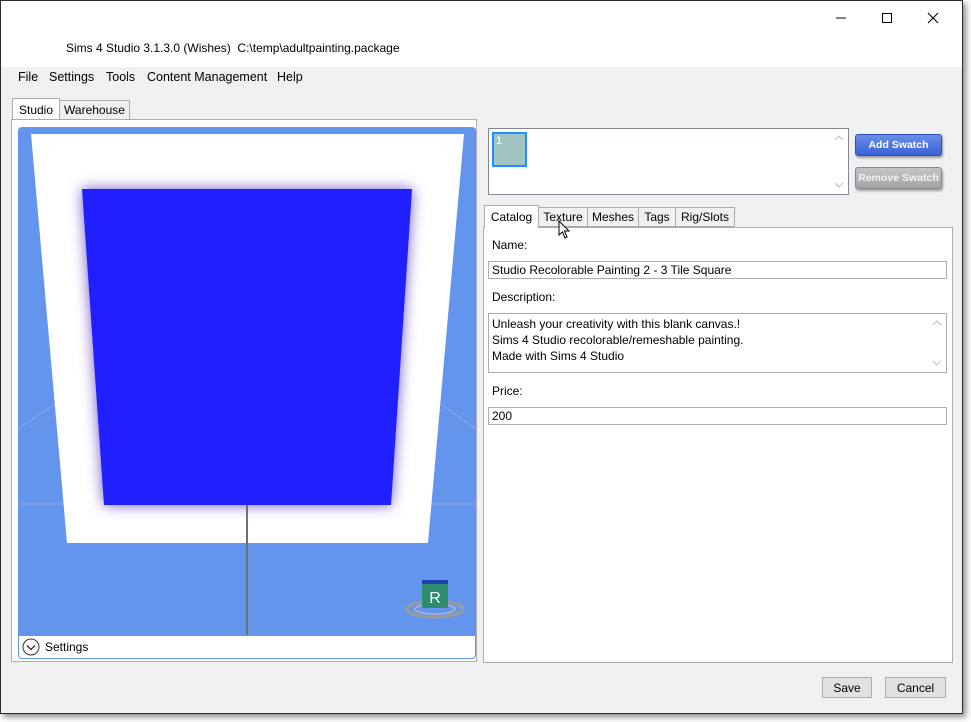 The image size is (971, 722). What do you see at coordinates (247, 347) in the screenshot?
I see `painting-canvas` at bounding box center [247, 347].